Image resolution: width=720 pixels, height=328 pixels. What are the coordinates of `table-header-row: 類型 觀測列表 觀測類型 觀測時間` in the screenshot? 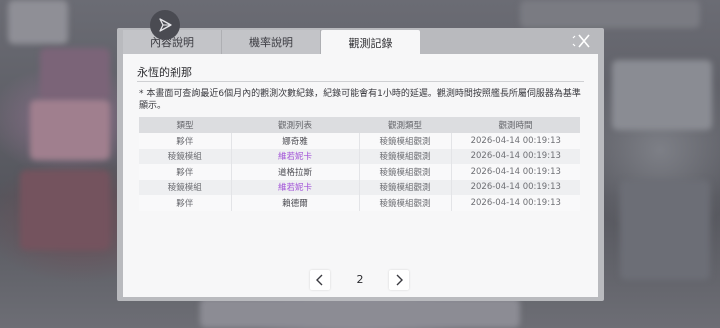 It's located at (359, 125).